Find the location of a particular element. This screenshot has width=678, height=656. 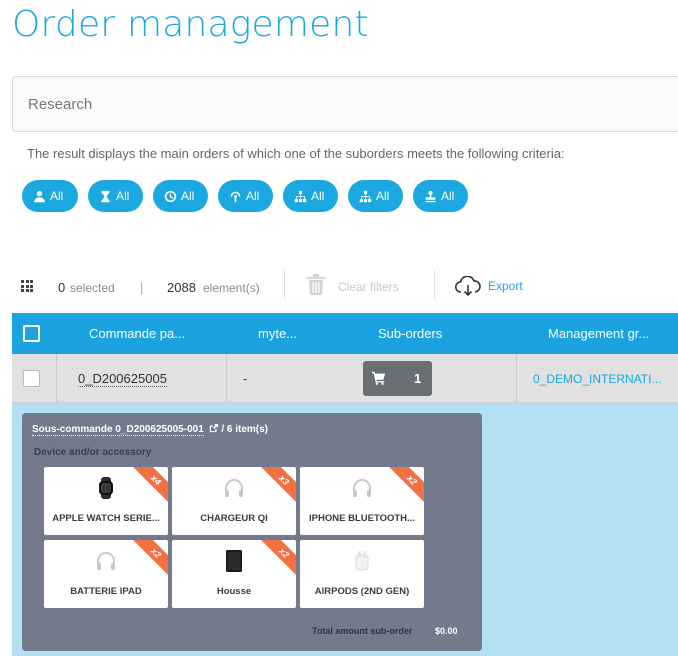

clock-icon is located at coordinates (170, 196).